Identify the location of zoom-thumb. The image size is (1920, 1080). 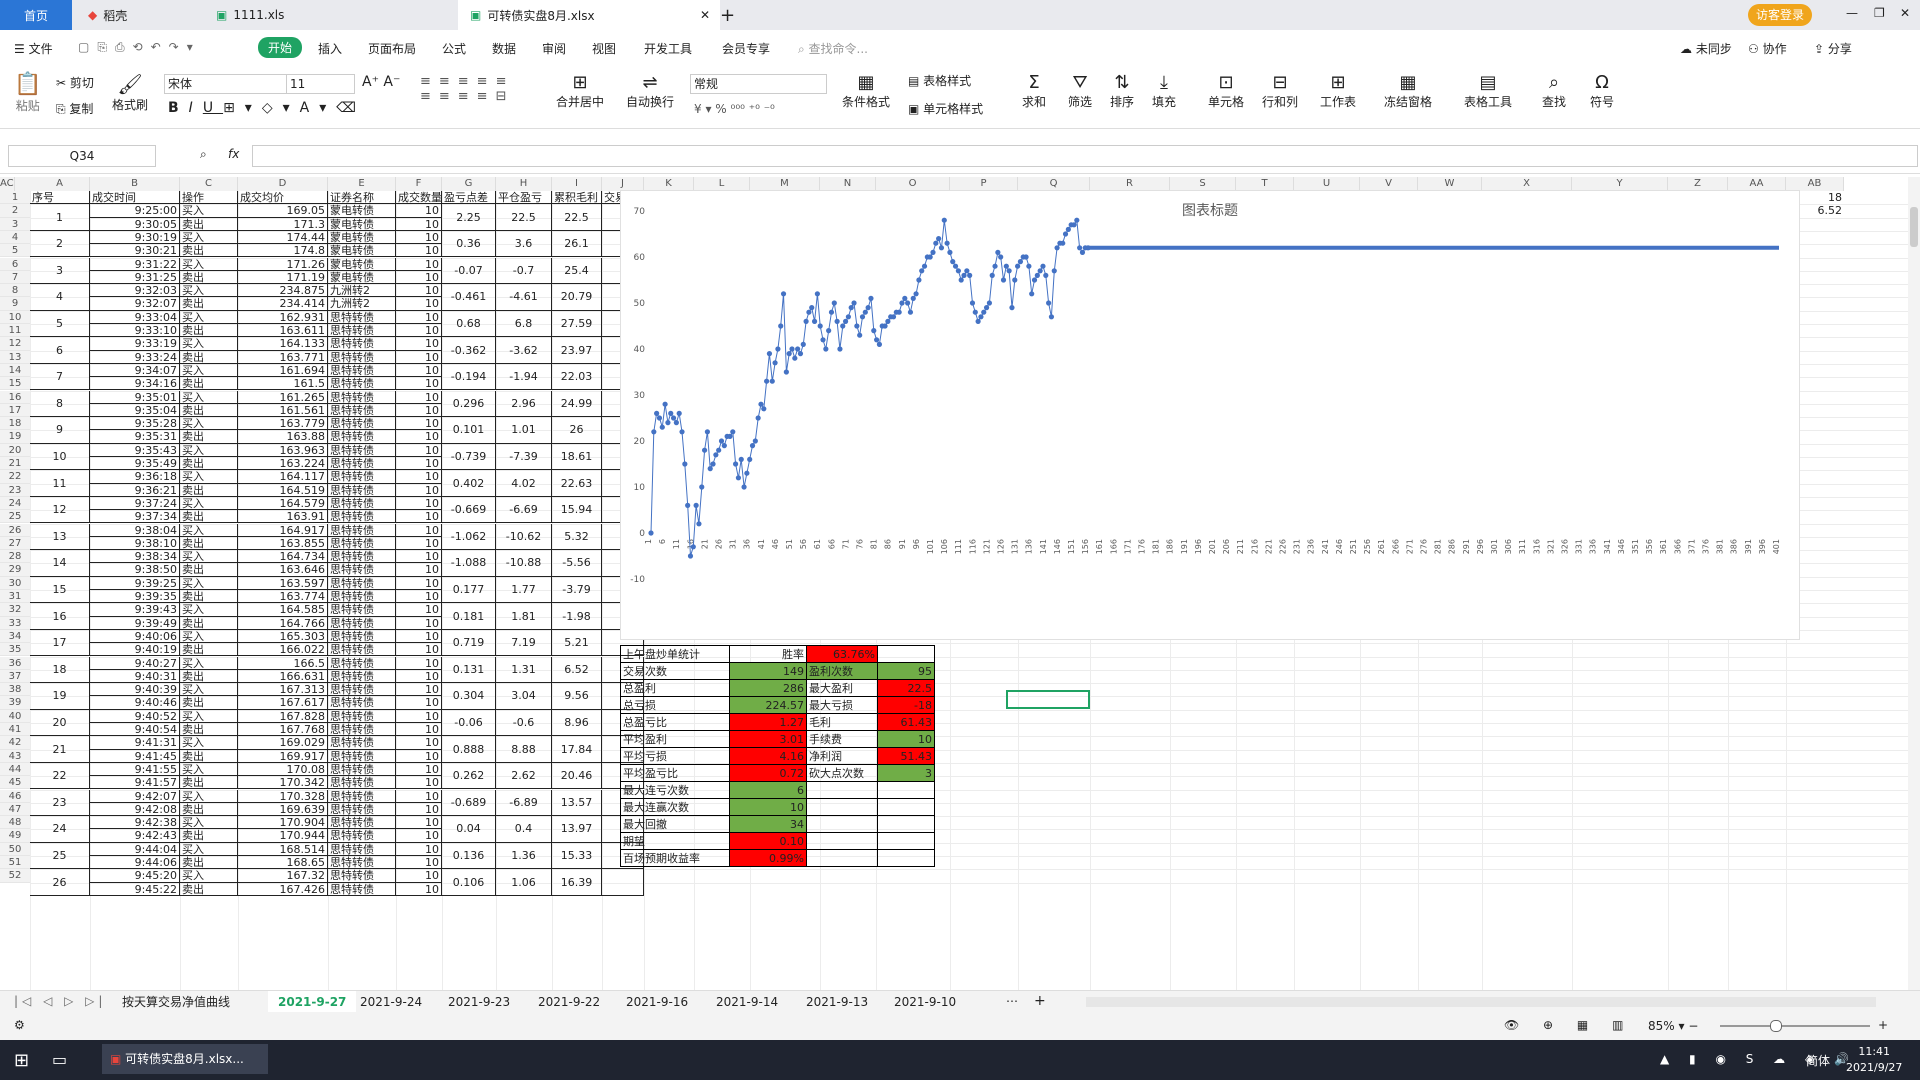
(1776, 1026).